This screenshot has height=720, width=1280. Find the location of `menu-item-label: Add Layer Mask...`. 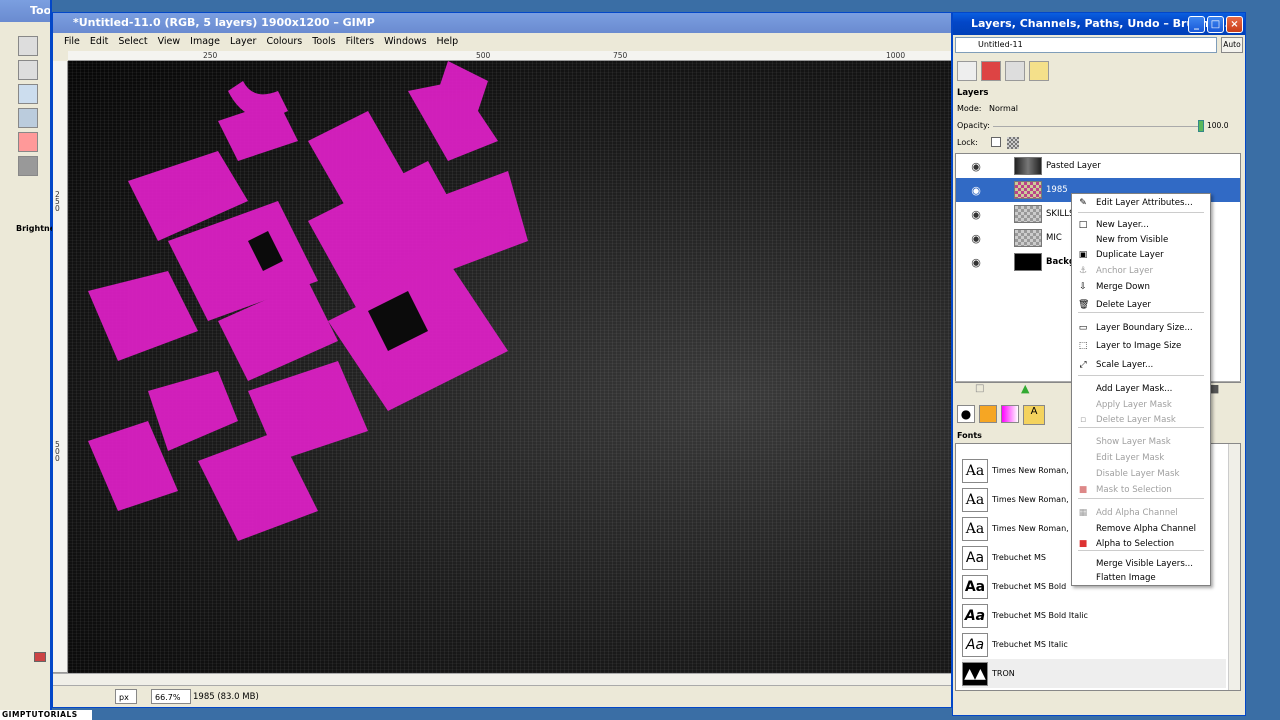

menu-item-label: Add Layer Mask... is located at coordinates (1134, 389).